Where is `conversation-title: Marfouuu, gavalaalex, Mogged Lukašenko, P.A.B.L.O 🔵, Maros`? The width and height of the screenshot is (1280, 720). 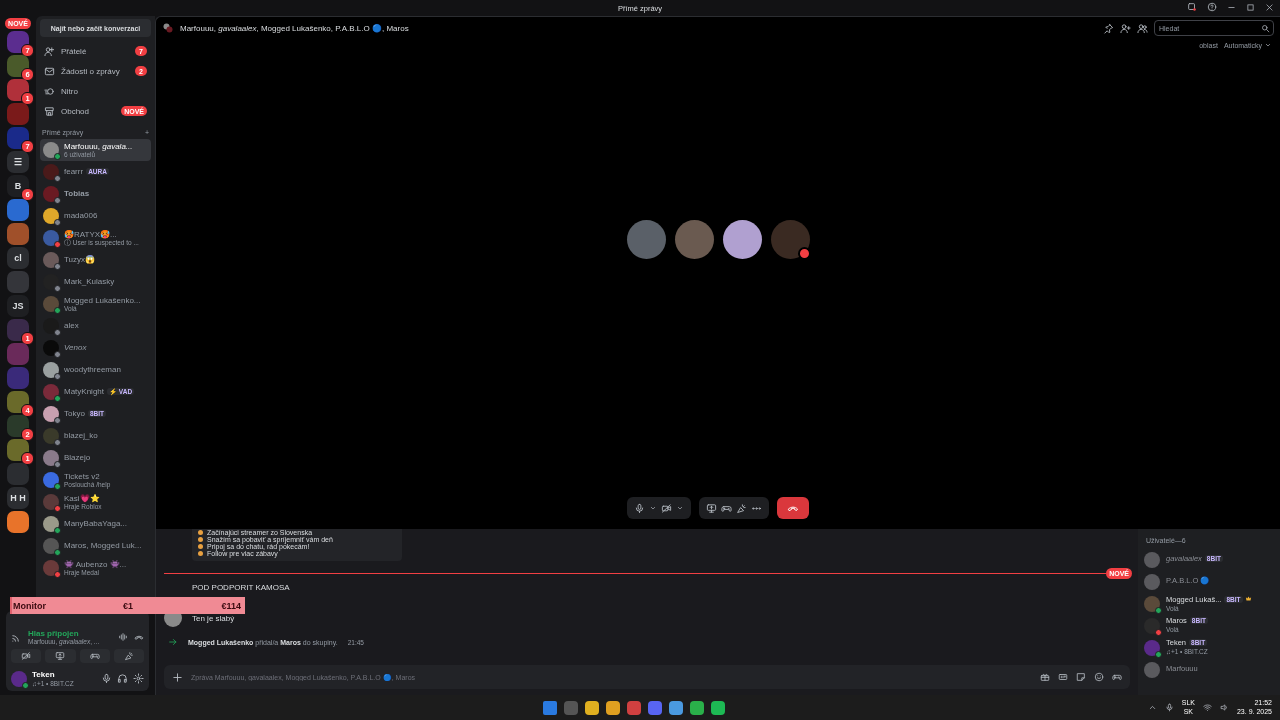
conversation-title: Marfouuu, gavalaalex, Mogged Lukašenko, P.A.B.L.O 🔵, Maros is located at coordinates (295, 28).